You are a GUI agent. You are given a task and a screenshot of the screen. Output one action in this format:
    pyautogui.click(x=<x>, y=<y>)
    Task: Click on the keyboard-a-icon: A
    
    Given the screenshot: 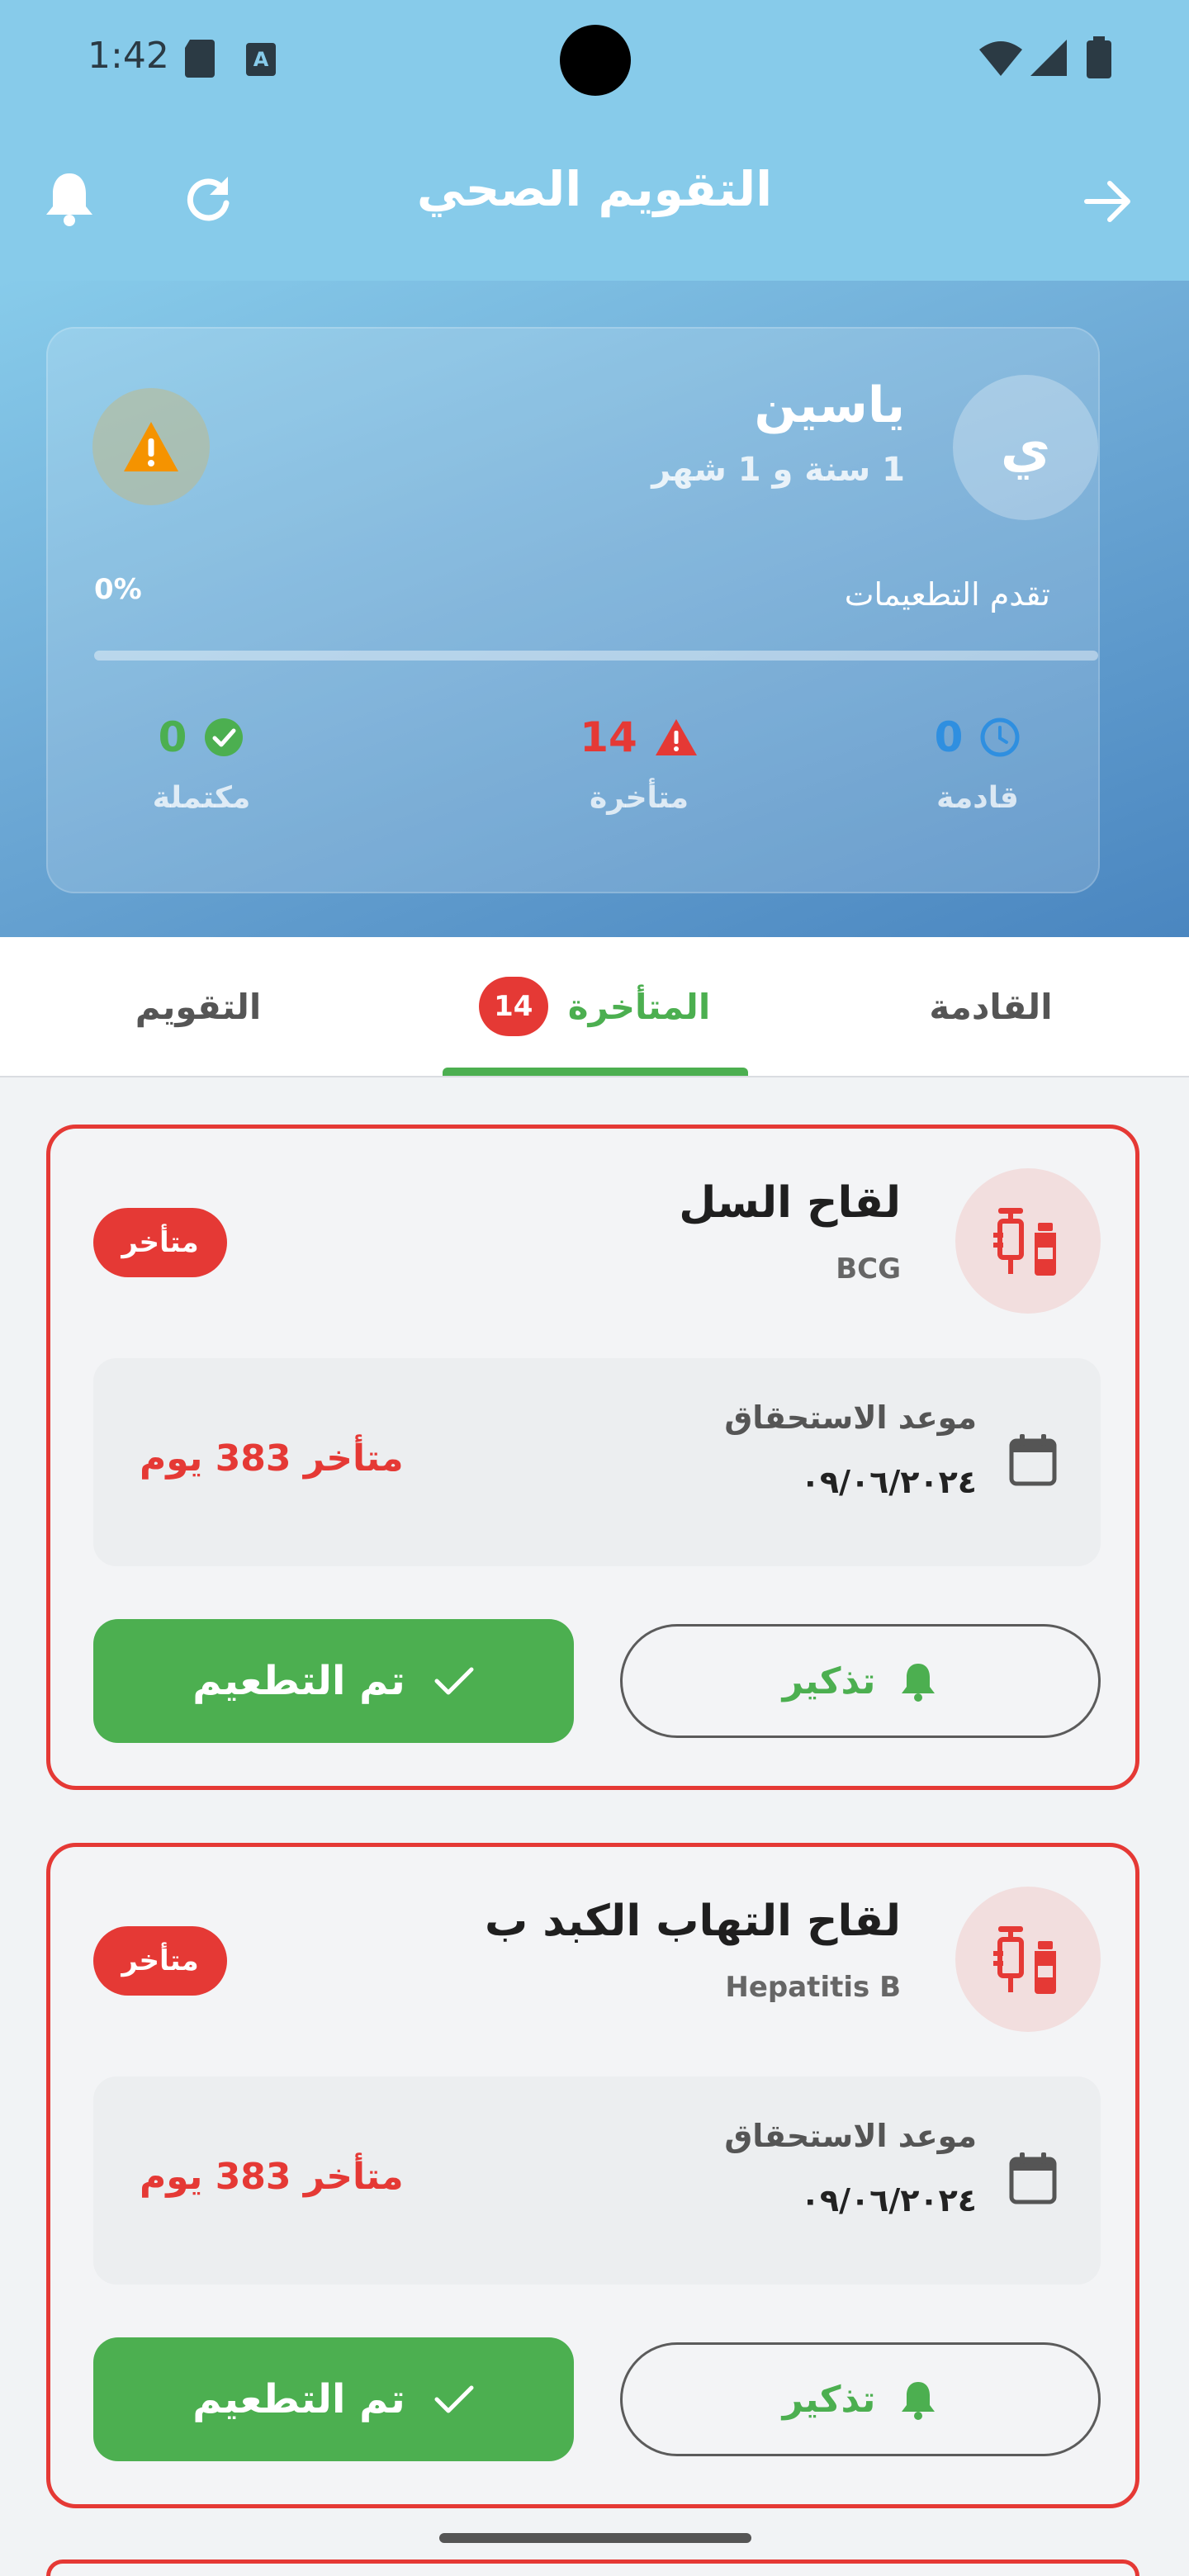 What is the action you would take?
    pyautogui.click(x=260, y=59)
    